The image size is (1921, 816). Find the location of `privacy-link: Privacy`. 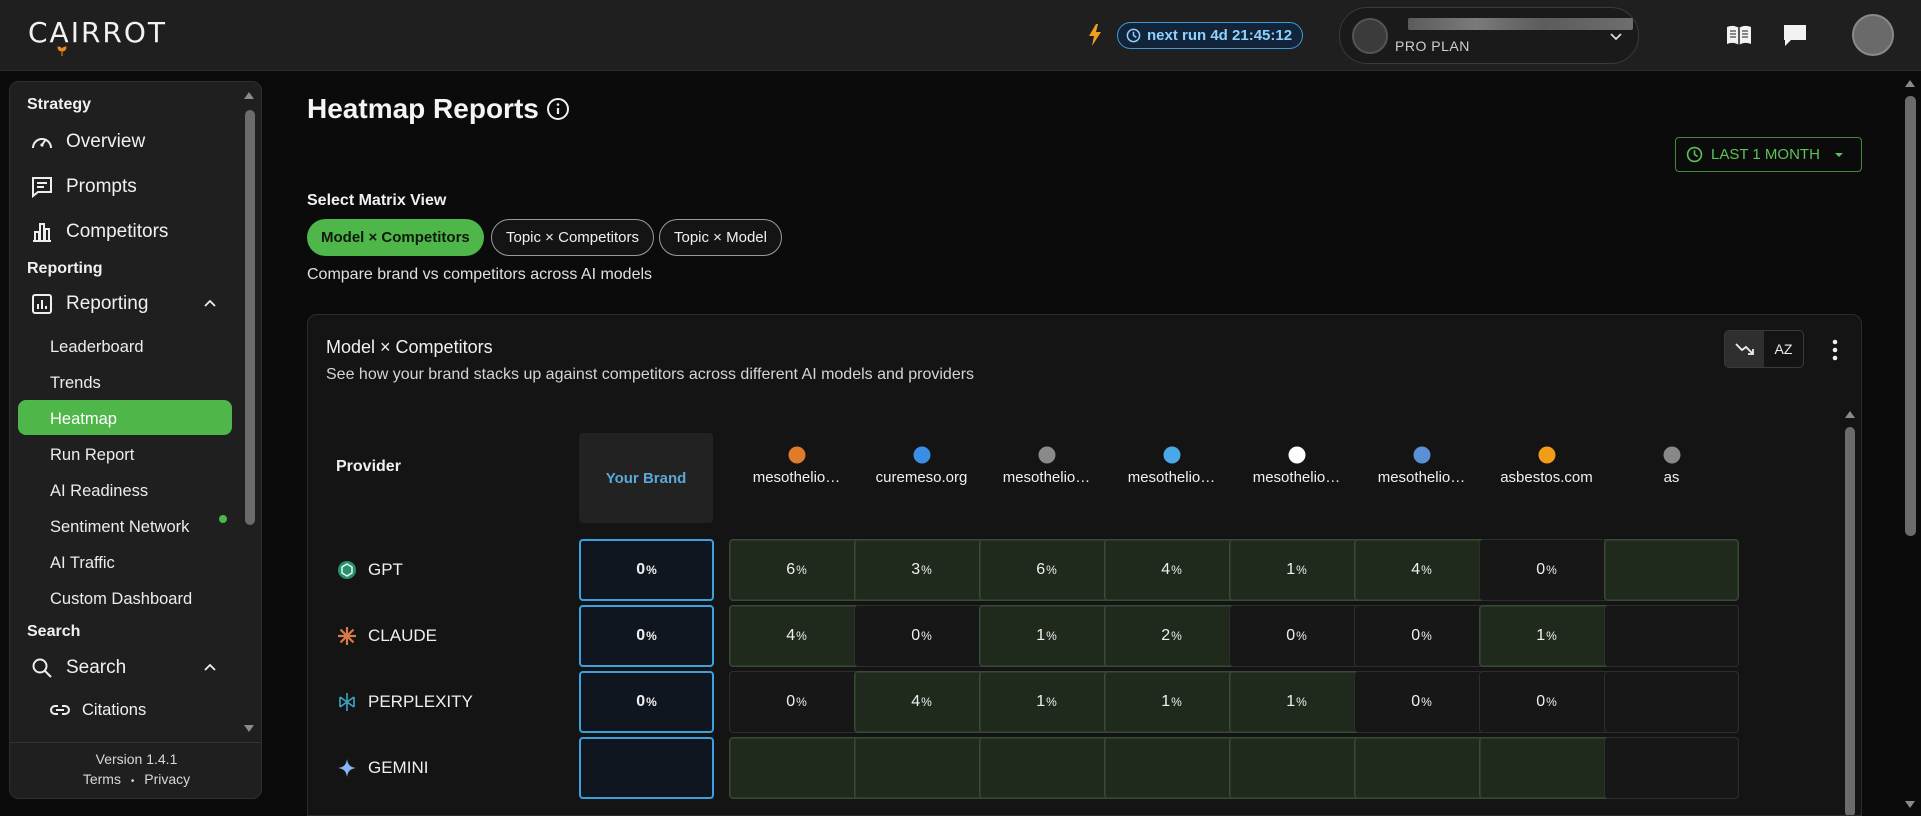

privacy-link: Privacy is located at coordinates (167, 779).